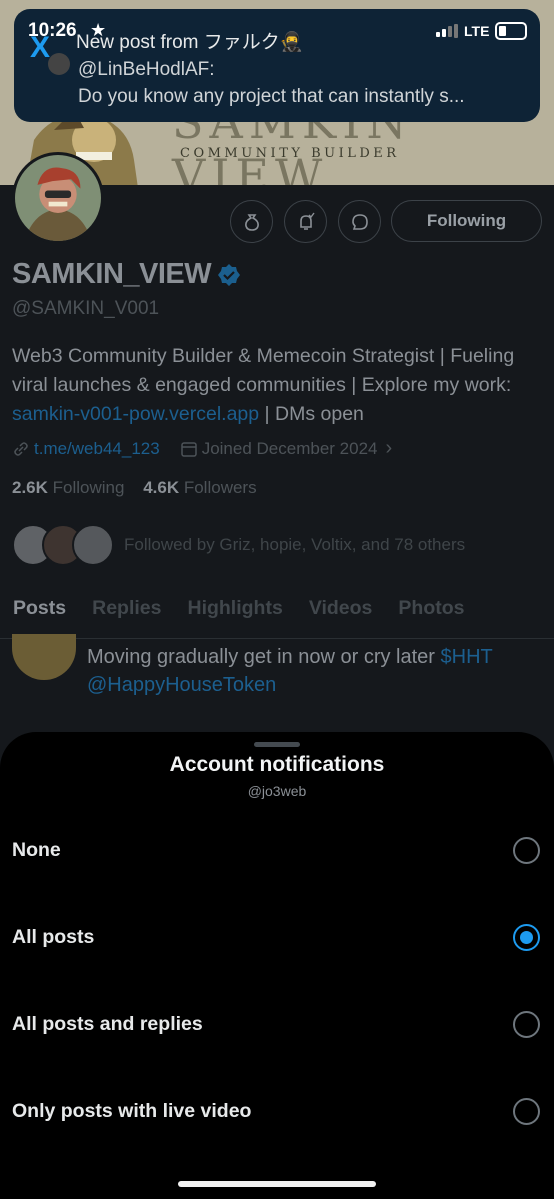  What do you see at coordinates (39, 612) in the screenshot?
I see `tab-posts: Posts` at bounding box center [39, 612].